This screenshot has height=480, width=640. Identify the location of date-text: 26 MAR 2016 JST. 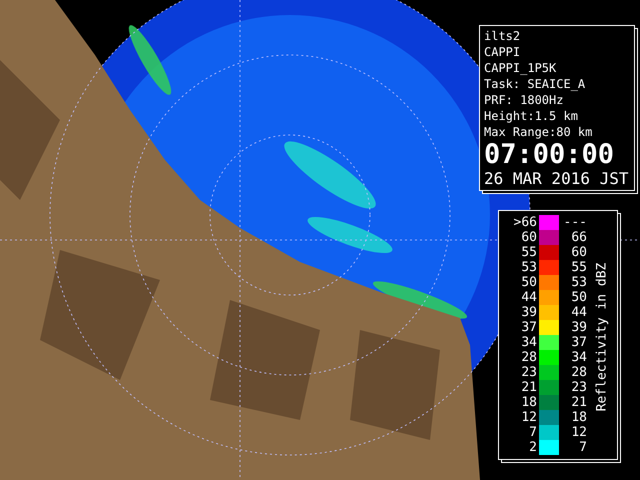
(557, 178).